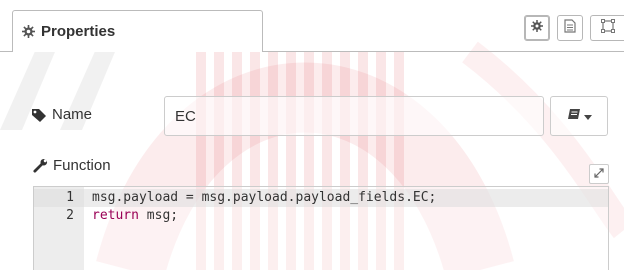 The image size is (624, 270). I want to click on library-button, so click(579, 116).